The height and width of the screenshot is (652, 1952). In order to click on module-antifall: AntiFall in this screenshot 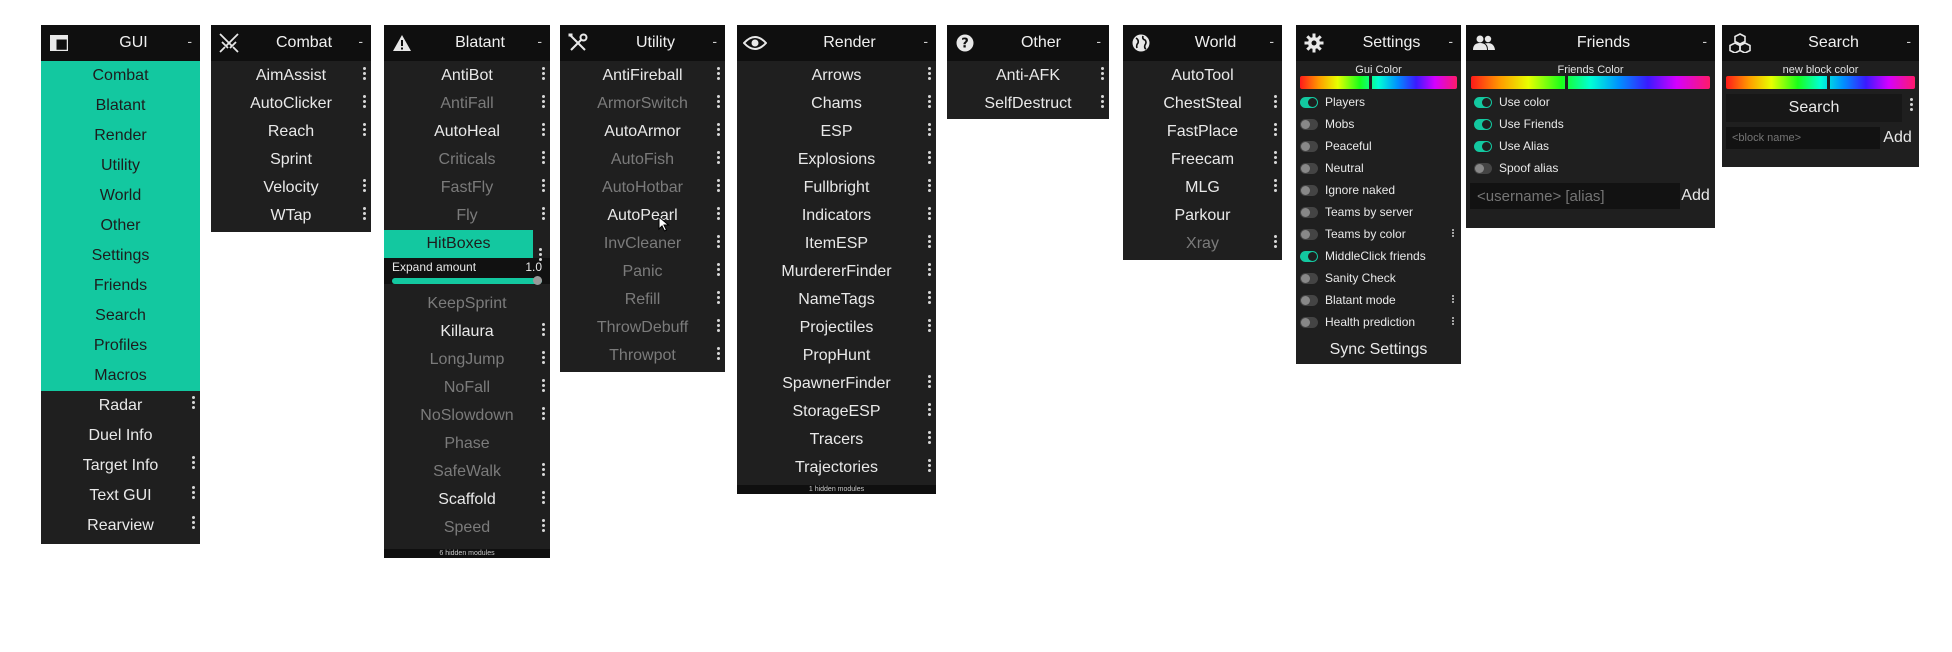, I will do `click(467, 104)`.